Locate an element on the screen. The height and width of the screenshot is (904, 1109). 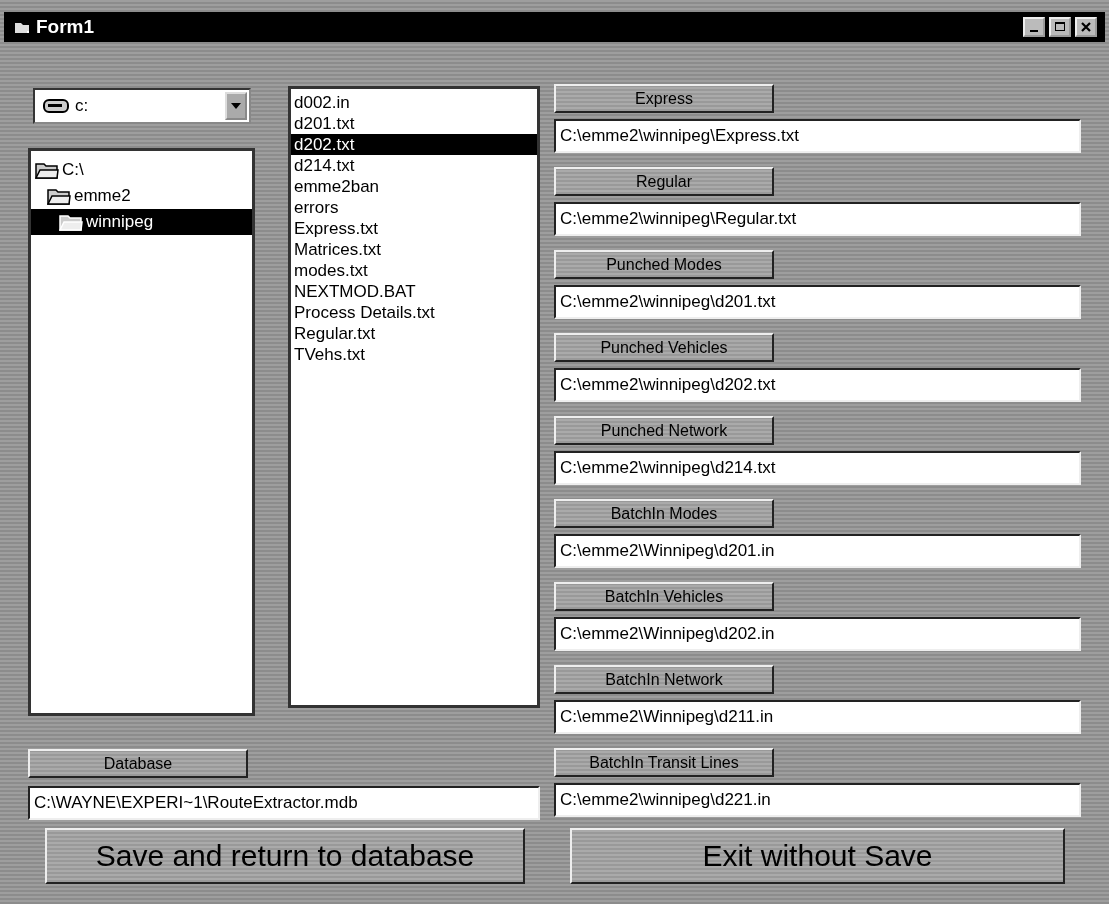
file-item: Matrices.txt is located at coordinates (414, 249).